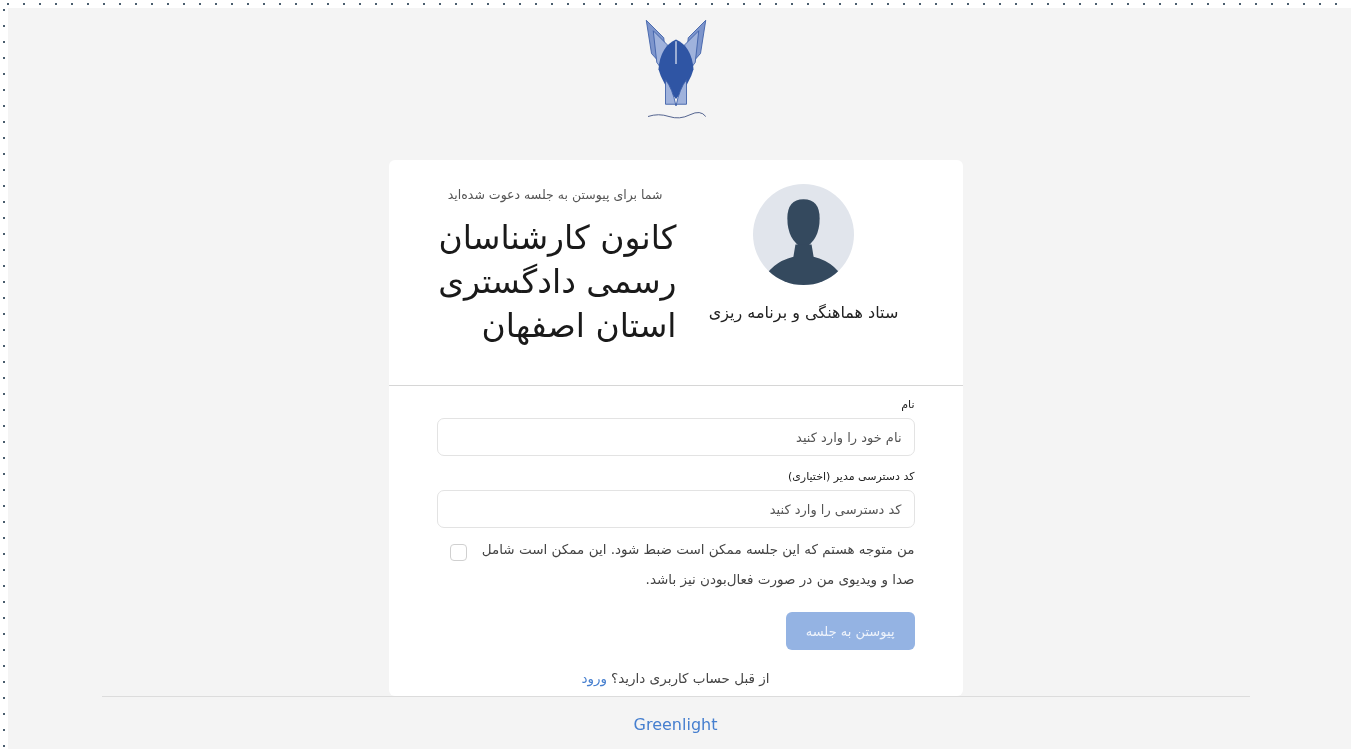 This screenshot has width=1351, height=749. What do you see at coordinates (803, 312) in the screenshot?
I see `owner-name: ستاد هماهنگی و برنامه ریزی` at bounding box center [803, 312].